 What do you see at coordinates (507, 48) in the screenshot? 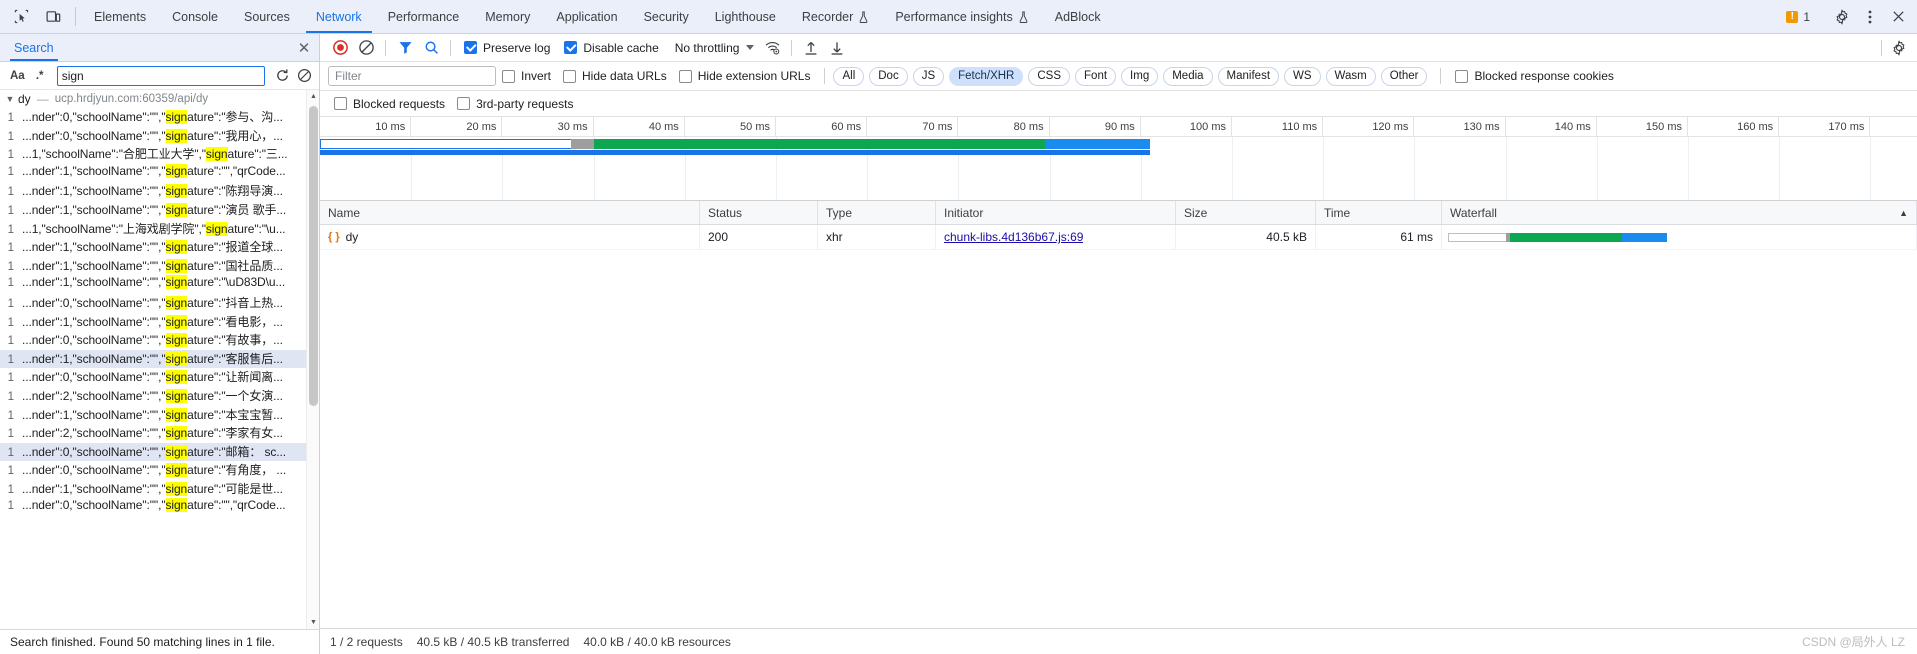
I see `preserve-log-checkbox: Preserve log` at bounding box center [507, 48].